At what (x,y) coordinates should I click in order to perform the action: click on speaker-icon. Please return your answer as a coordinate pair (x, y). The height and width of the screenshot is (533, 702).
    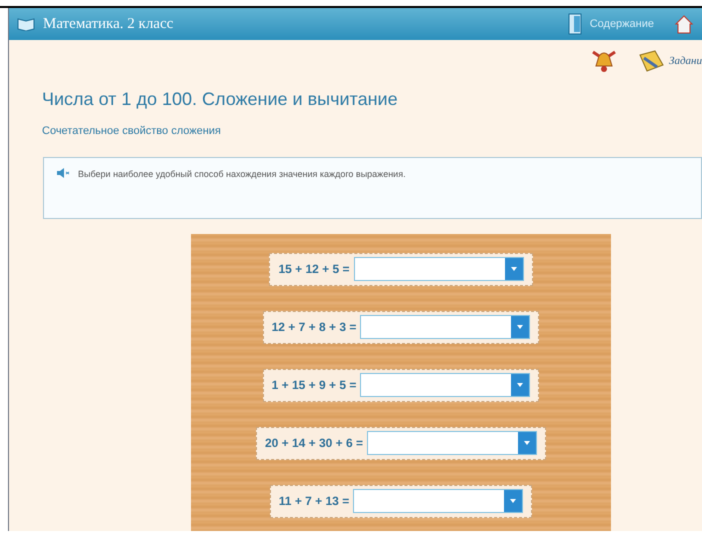
    Looking at the image, I should click on (63, 173).